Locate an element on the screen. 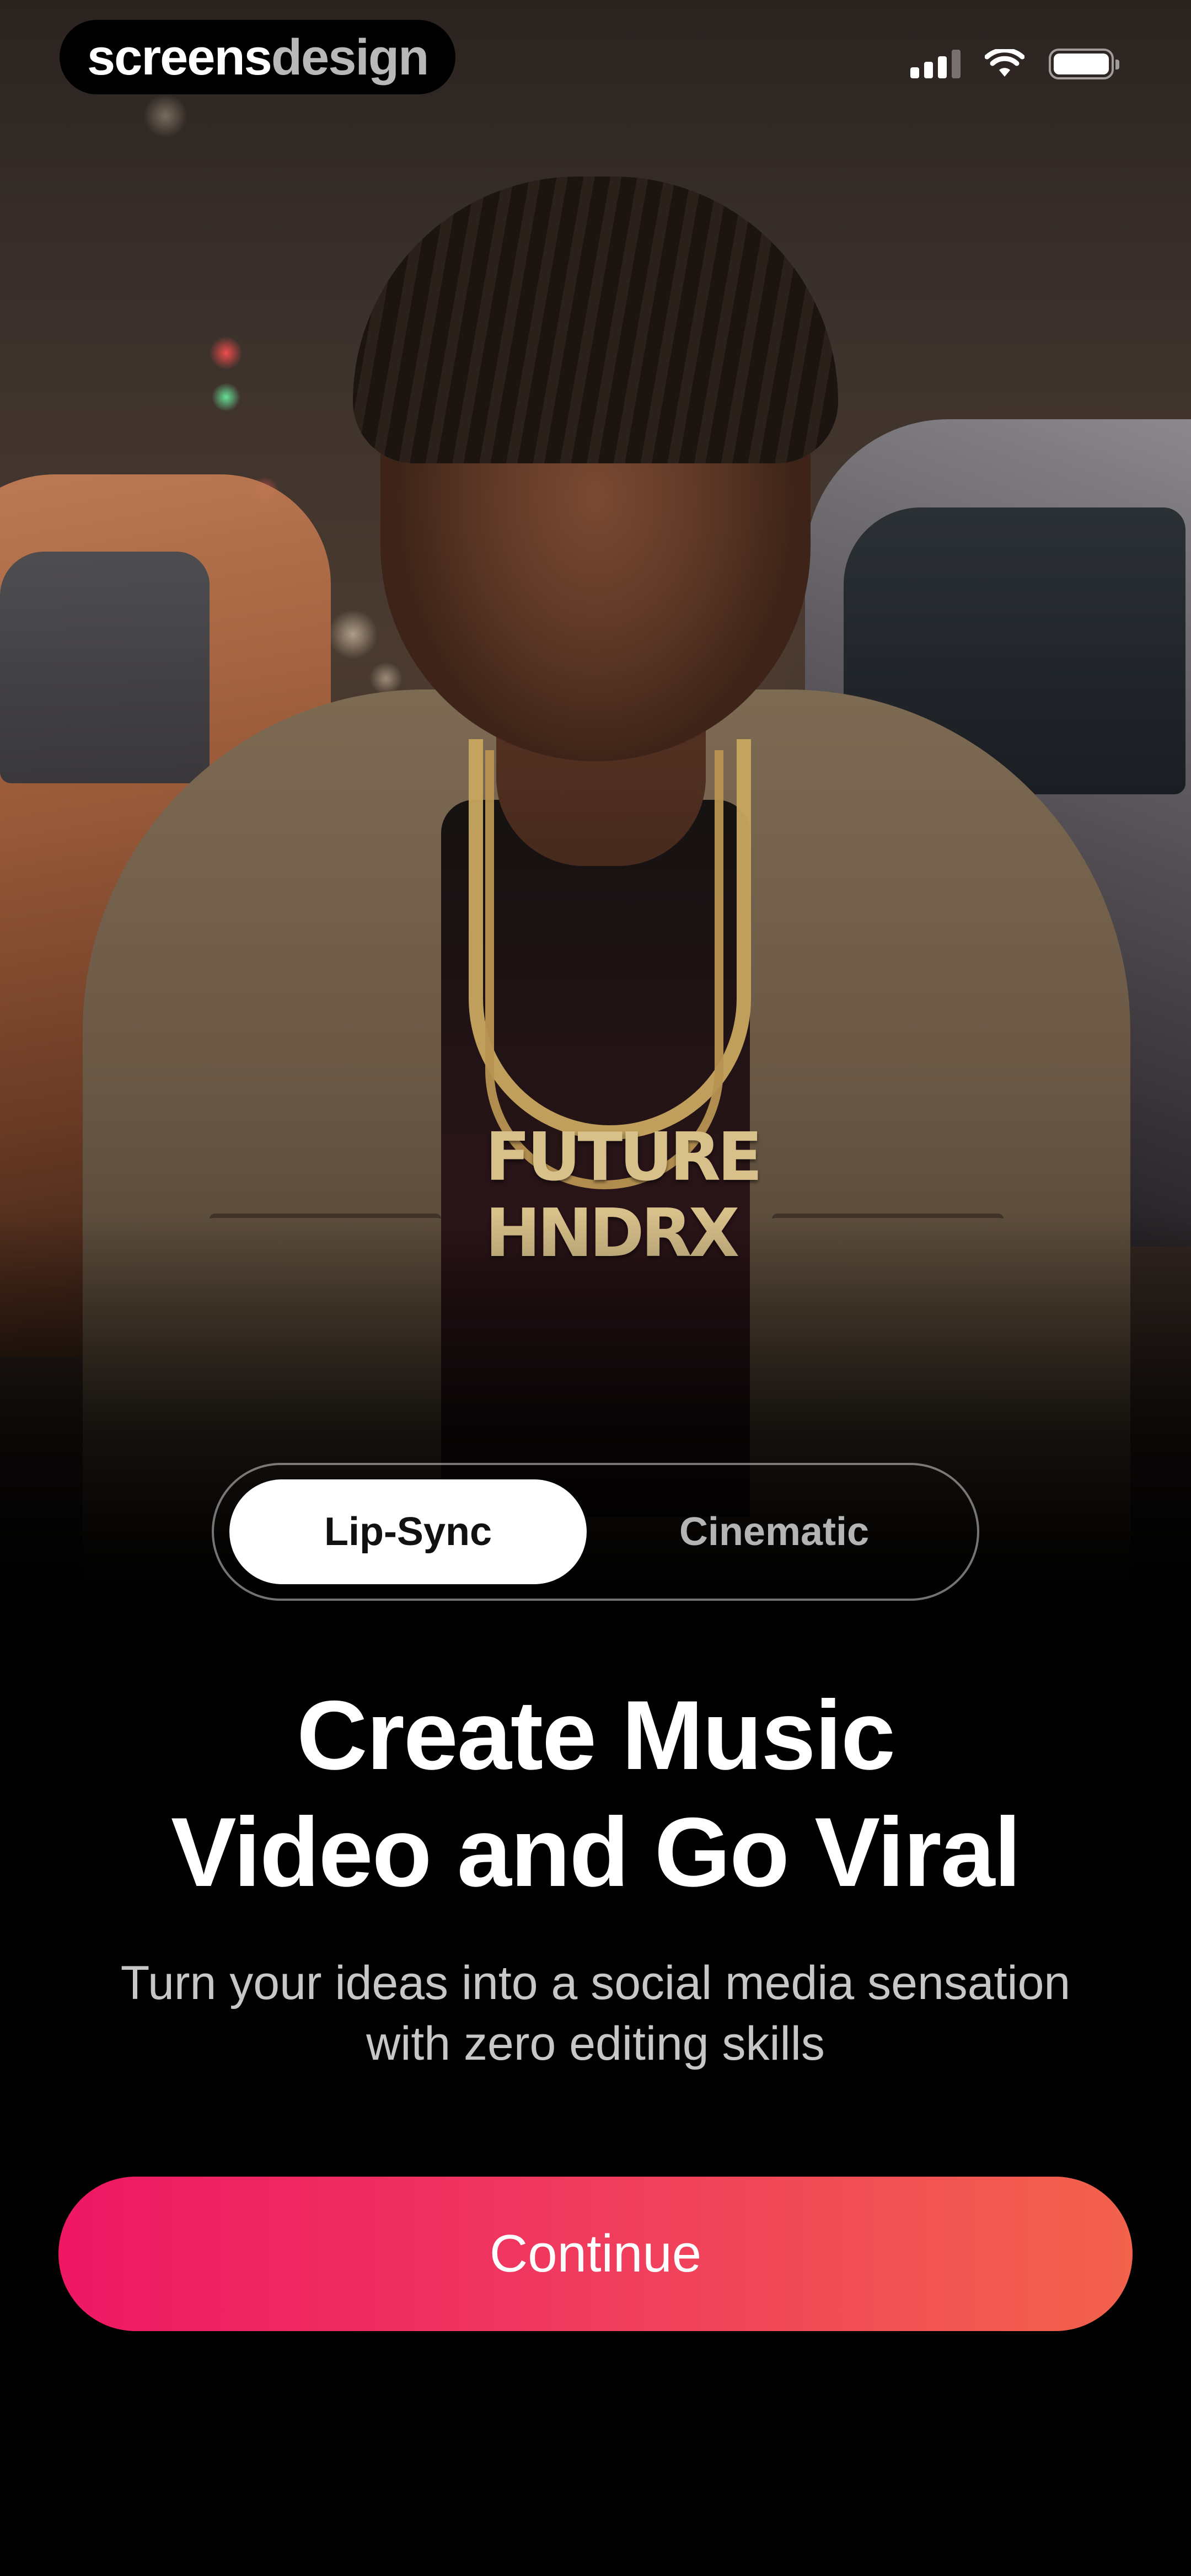  pendant-line-1: FUTURE is located at coordinates (624, 1157).